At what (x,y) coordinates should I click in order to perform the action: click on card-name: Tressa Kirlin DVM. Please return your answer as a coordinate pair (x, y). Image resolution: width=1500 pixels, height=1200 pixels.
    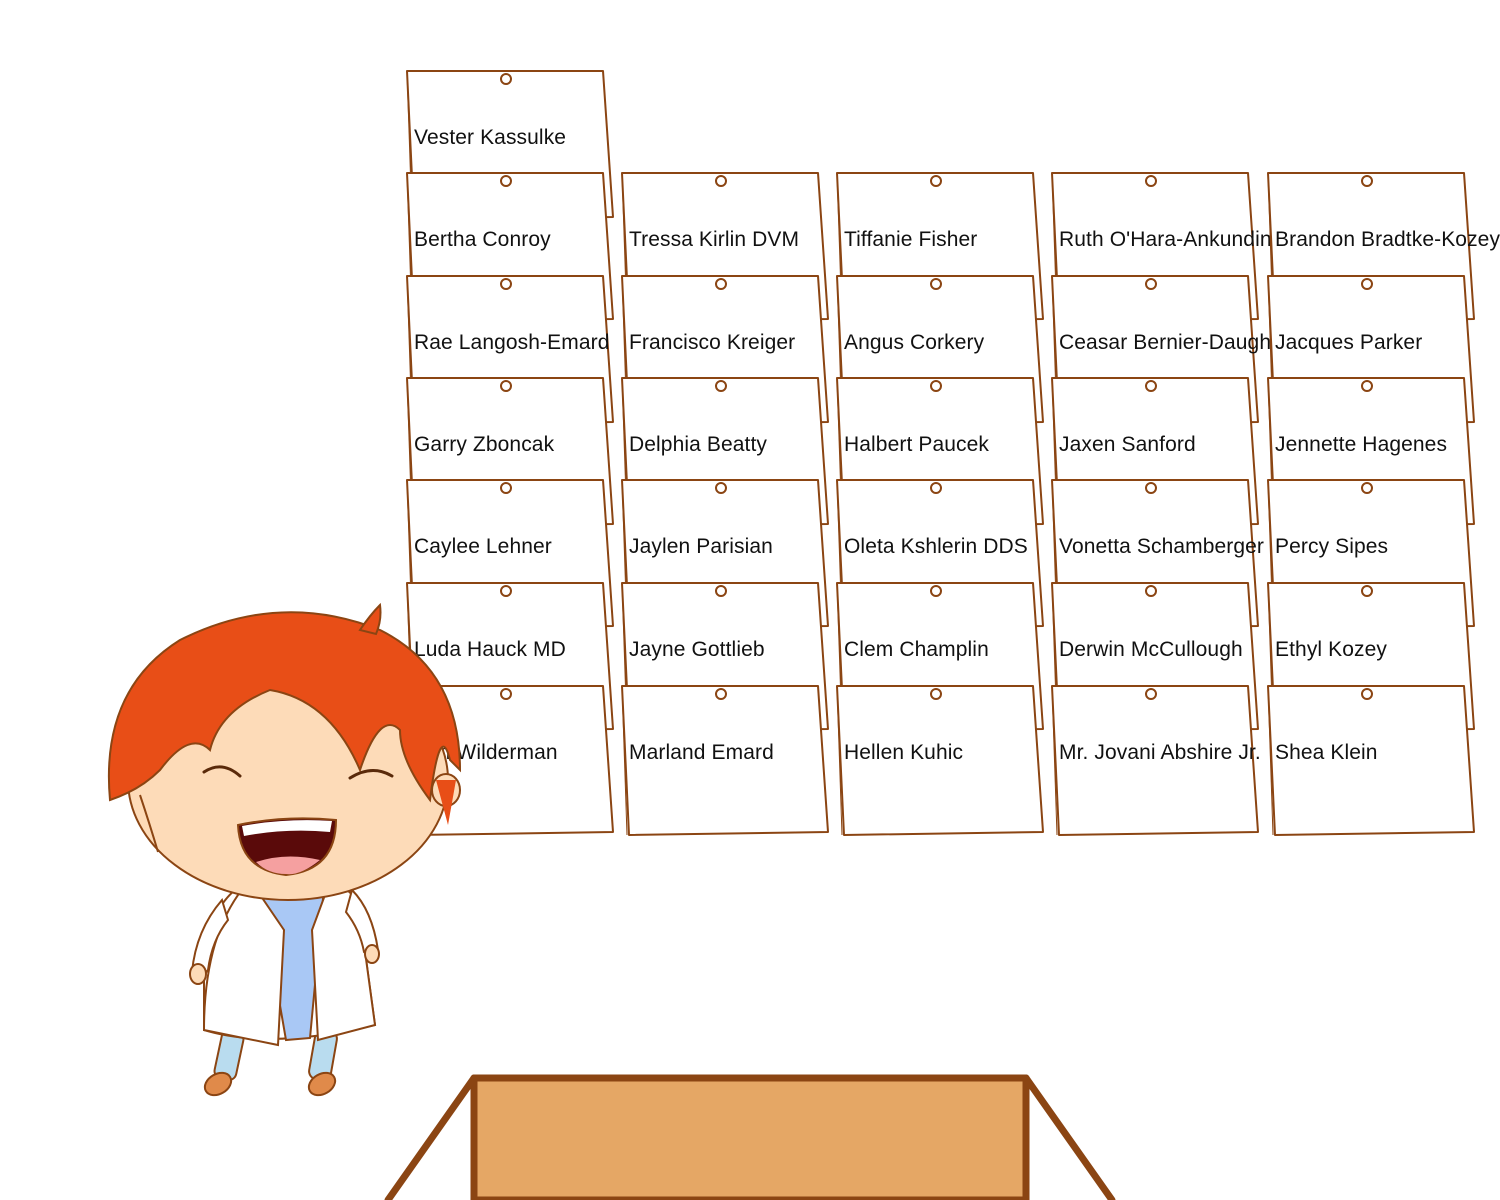
    Looking at the image, I should click on (714, 239).